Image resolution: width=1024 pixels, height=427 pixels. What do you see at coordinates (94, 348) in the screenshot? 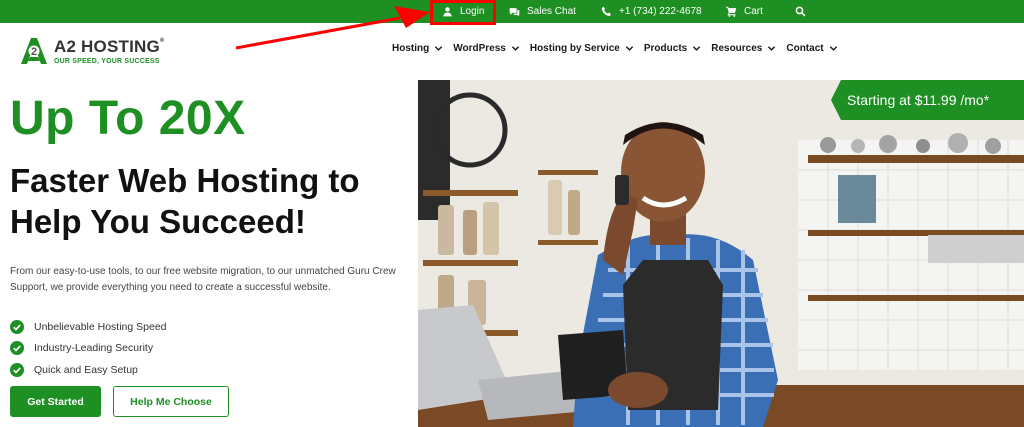
I see `feature-label: Industry-Leading Security` at bounding box center [94, 348].